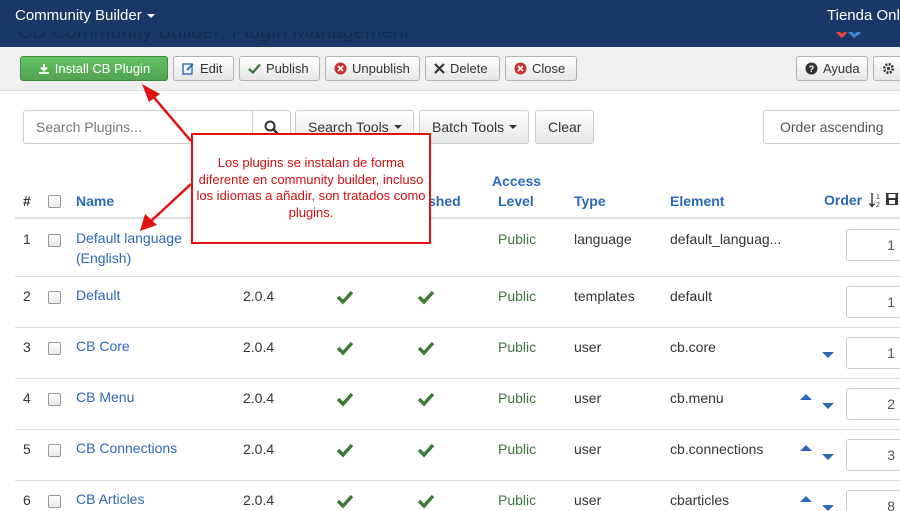  What do you see at coordinates (603, 239) in the screenshot?
I see `plugin-type: language` at bounding box center [603, 239].